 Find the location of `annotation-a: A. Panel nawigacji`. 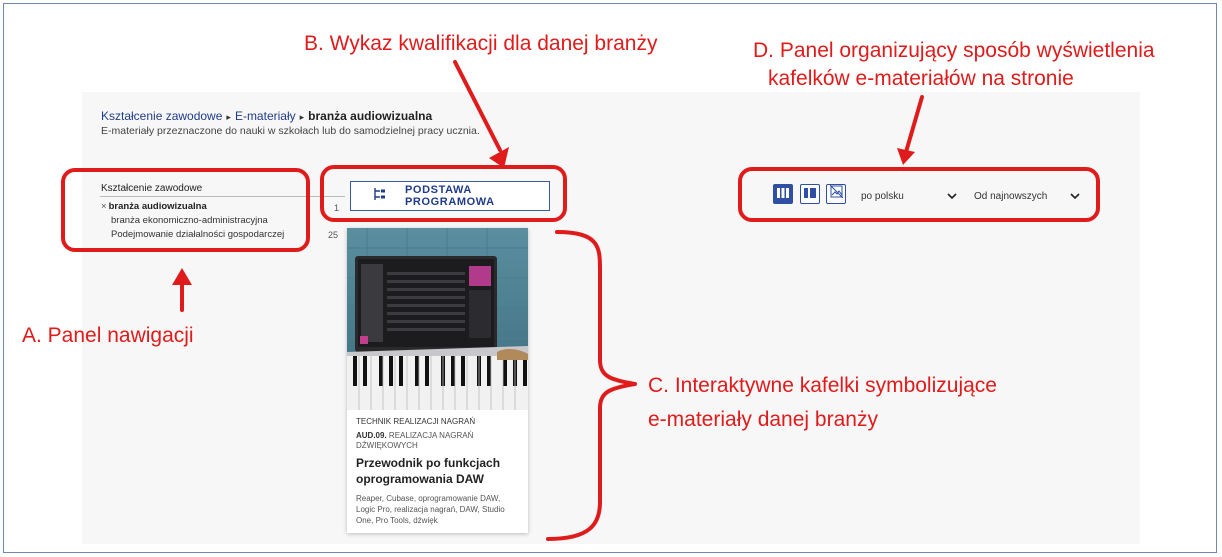

annotation-a: A. Panel nawigacji is located at coordinates (108, 335).